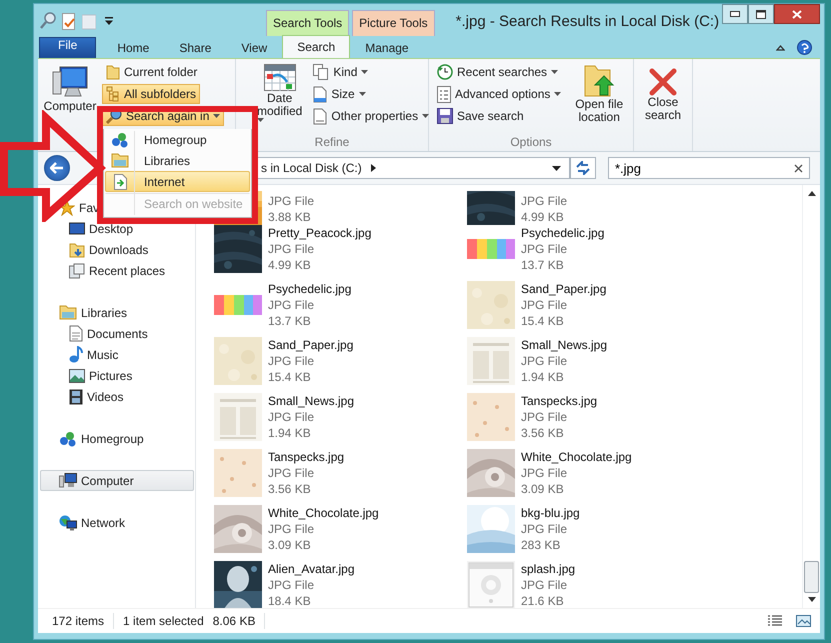  Describe the element at coordinates (541, 545) in the screenshot. I see `file-size: 283 KB` at that location.